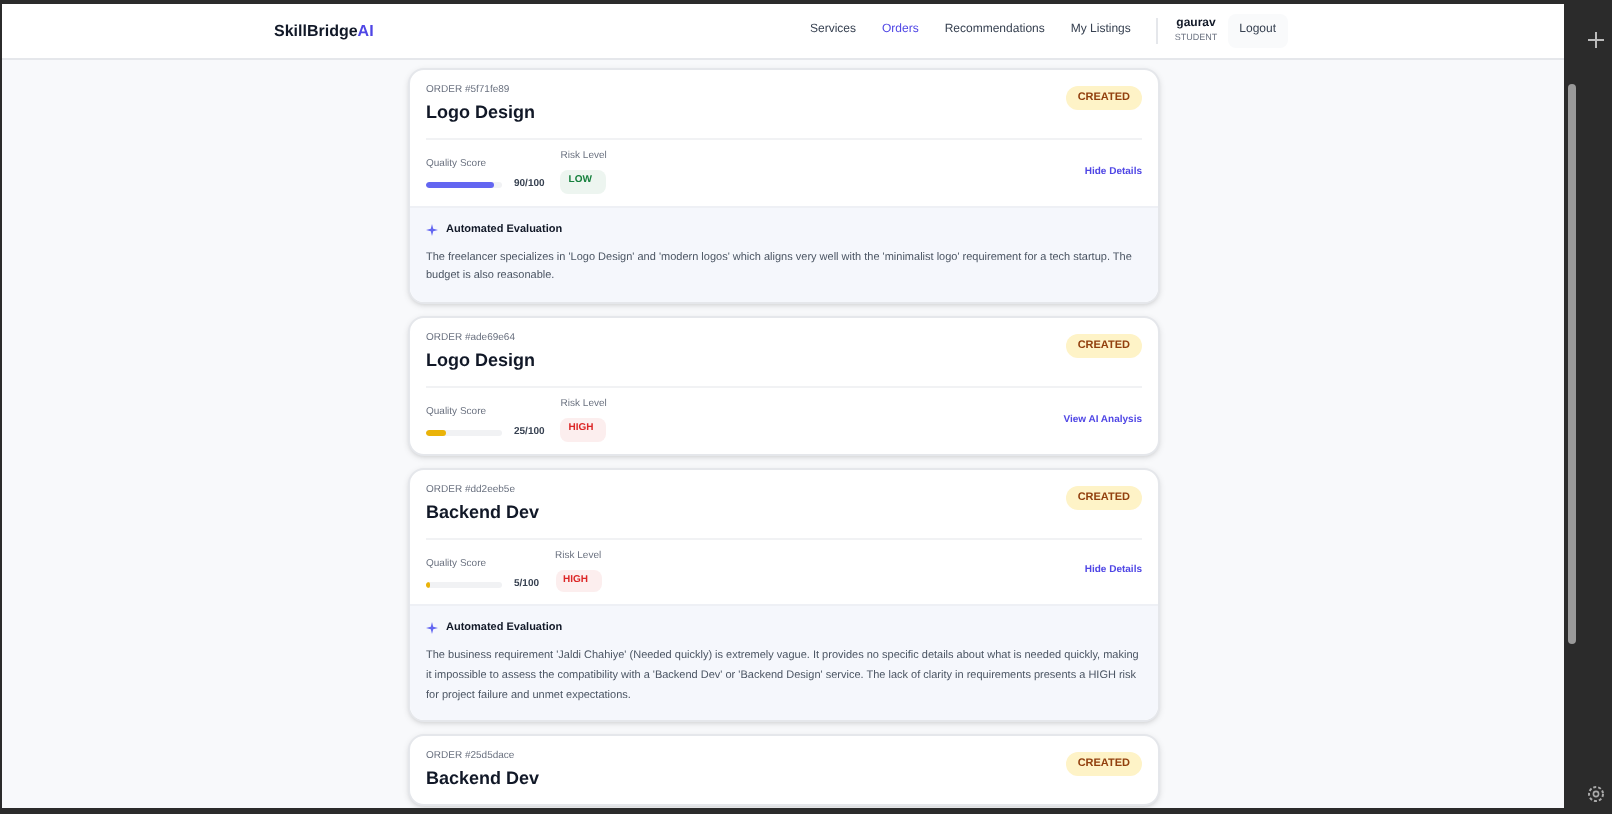 This screenshot has width=1612, height=814. Describe the element at coordinates (1572, 364) in the screenshot. I see `scrollbar-thumb` at that location.